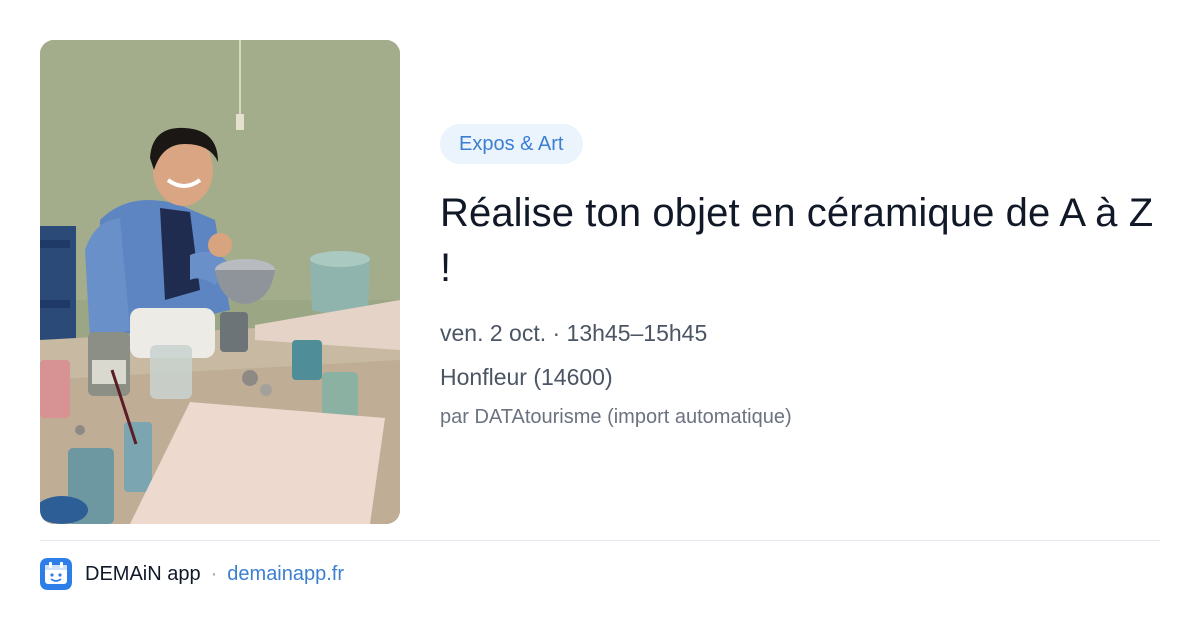 The height and width of the screenshot is (630, 1200). I want to click on category-tag: Expos & Art, so click(511, 144).